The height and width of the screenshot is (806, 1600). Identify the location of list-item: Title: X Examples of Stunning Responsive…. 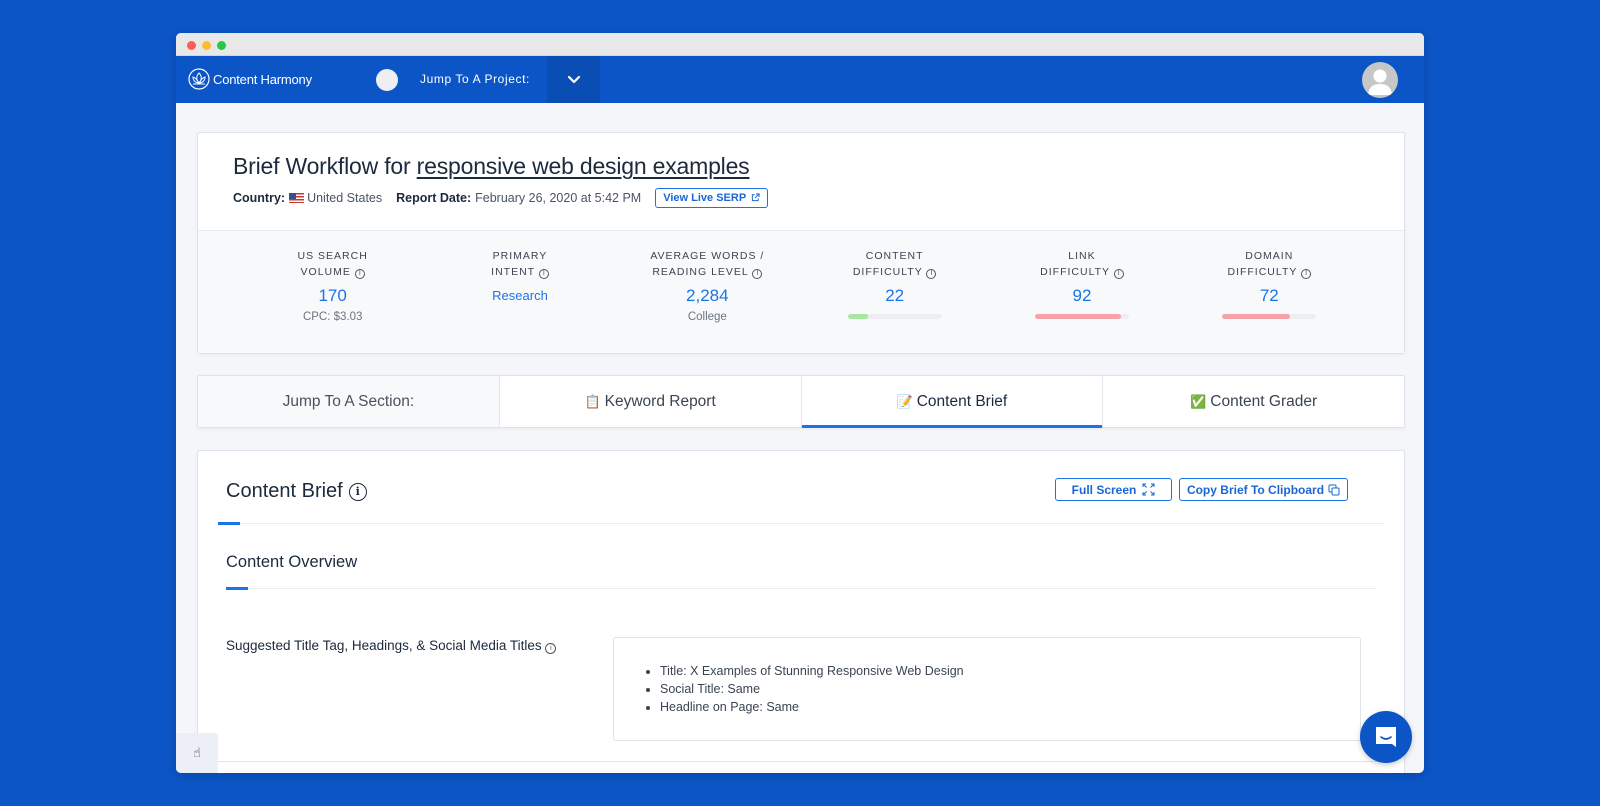
(1010, 671).